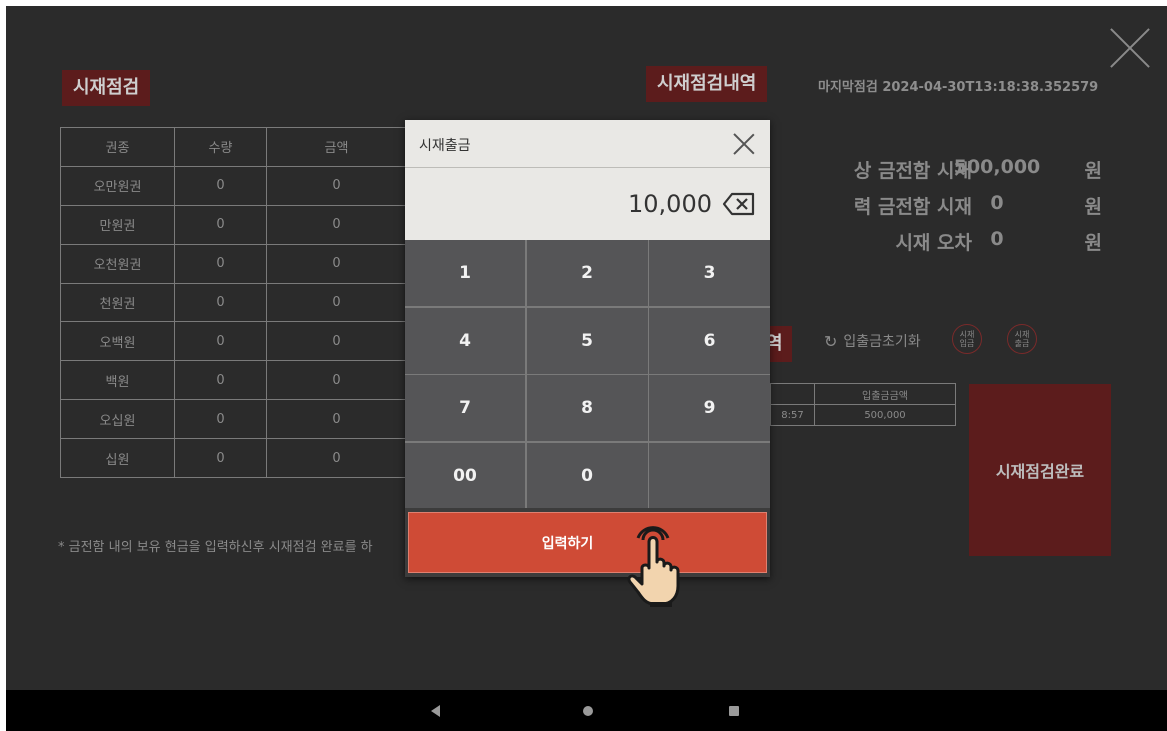 The height and width of the screenshot is (731, 1167). What do you see at coordinates (709, 475) in the screenshot?
I see `key-empty` at bounding box center [709, 475].